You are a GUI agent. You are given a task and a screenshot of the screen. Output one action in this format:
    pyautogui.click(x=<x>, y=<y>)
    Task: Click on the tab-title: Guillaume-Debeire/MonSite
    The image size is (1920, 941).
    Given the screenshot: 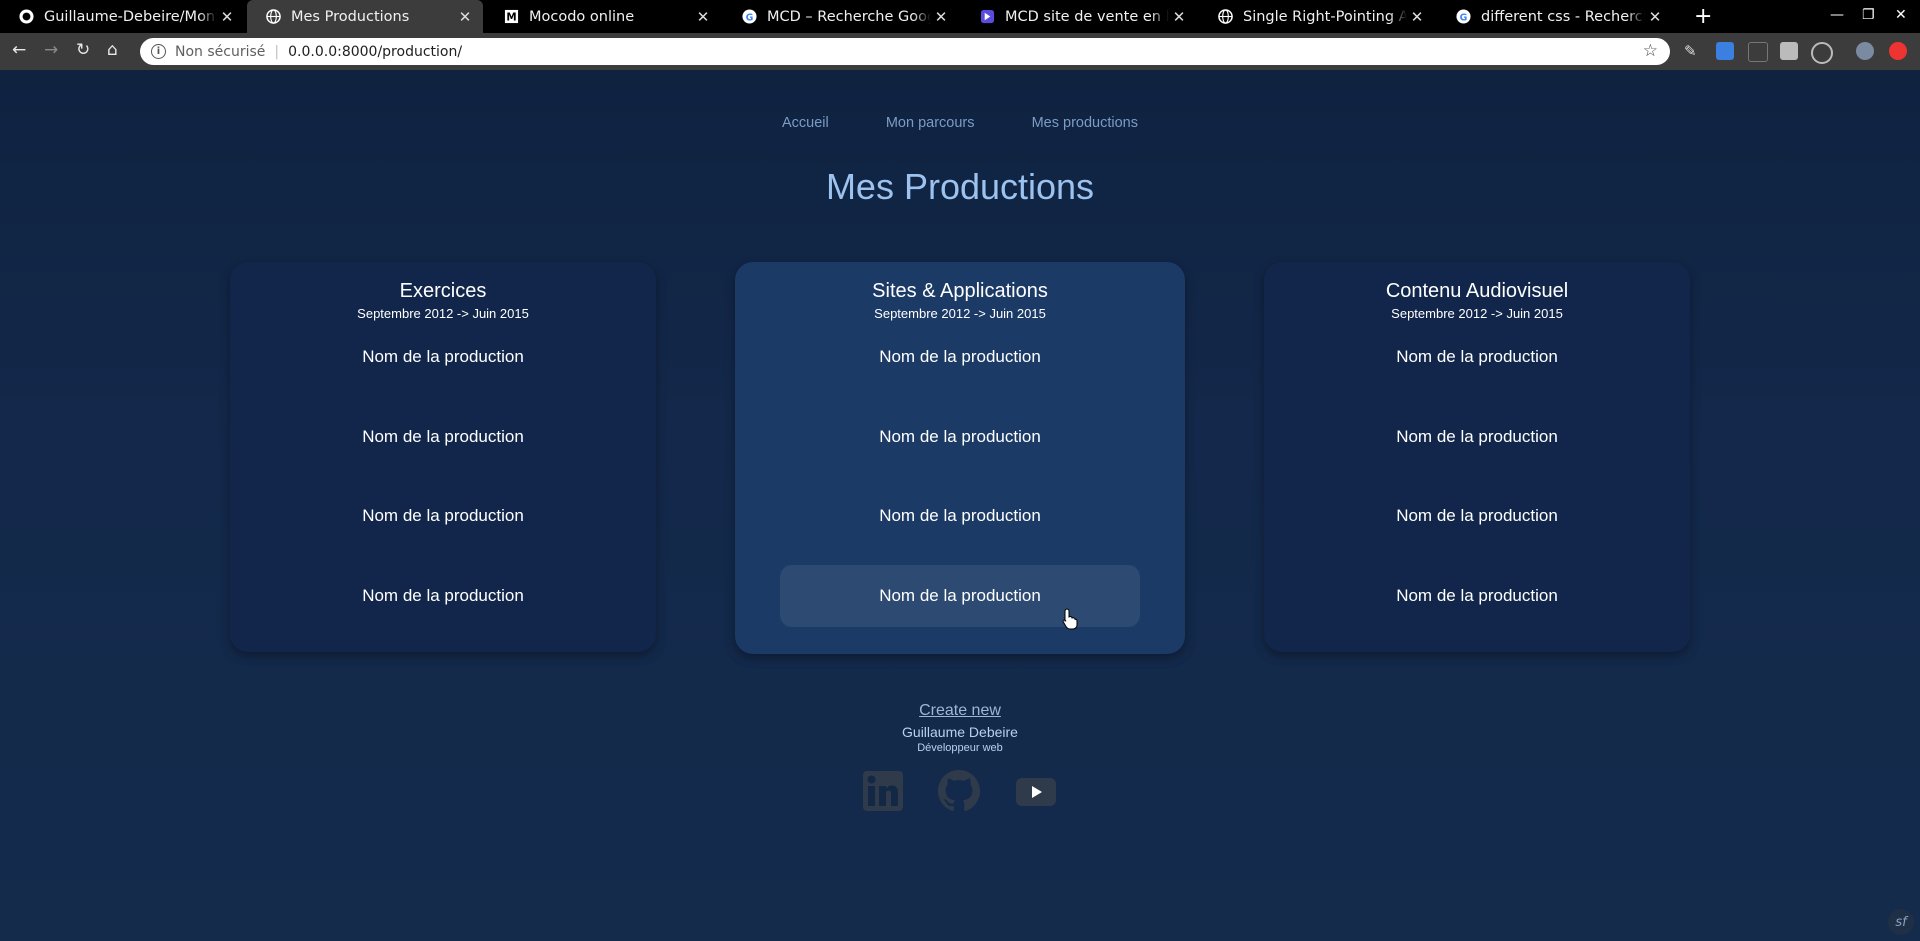 What is the action you would take?
    pyautogui.click(x=130, y=16)
    